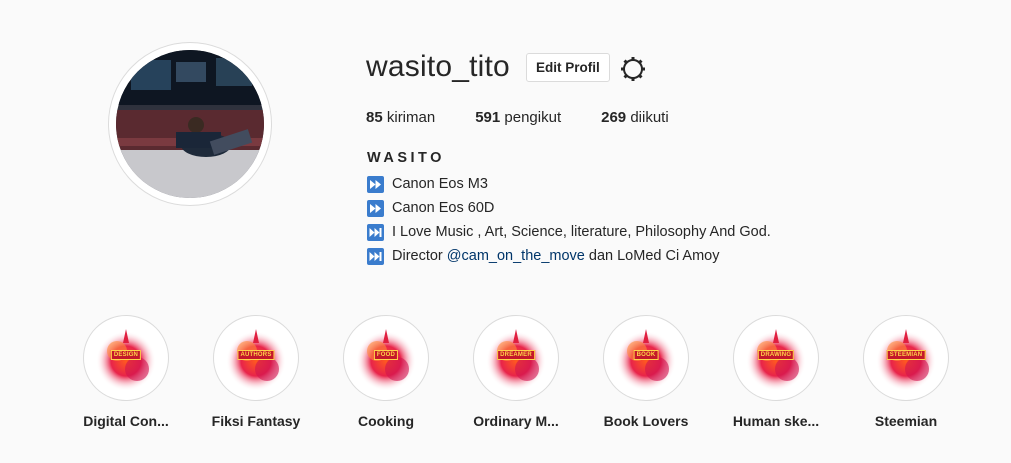  Describe the element at coordinates (256, 421) in the screenshot. I see `highlight-label: Fiksi Fantasy` at that location.